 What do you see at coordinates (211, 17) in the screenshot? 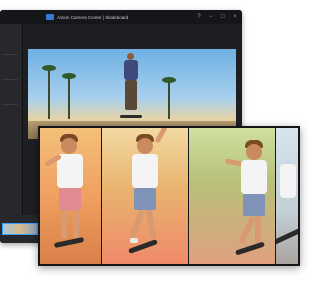
I see `minimize-icon: −` at bounding box center [211, 17].